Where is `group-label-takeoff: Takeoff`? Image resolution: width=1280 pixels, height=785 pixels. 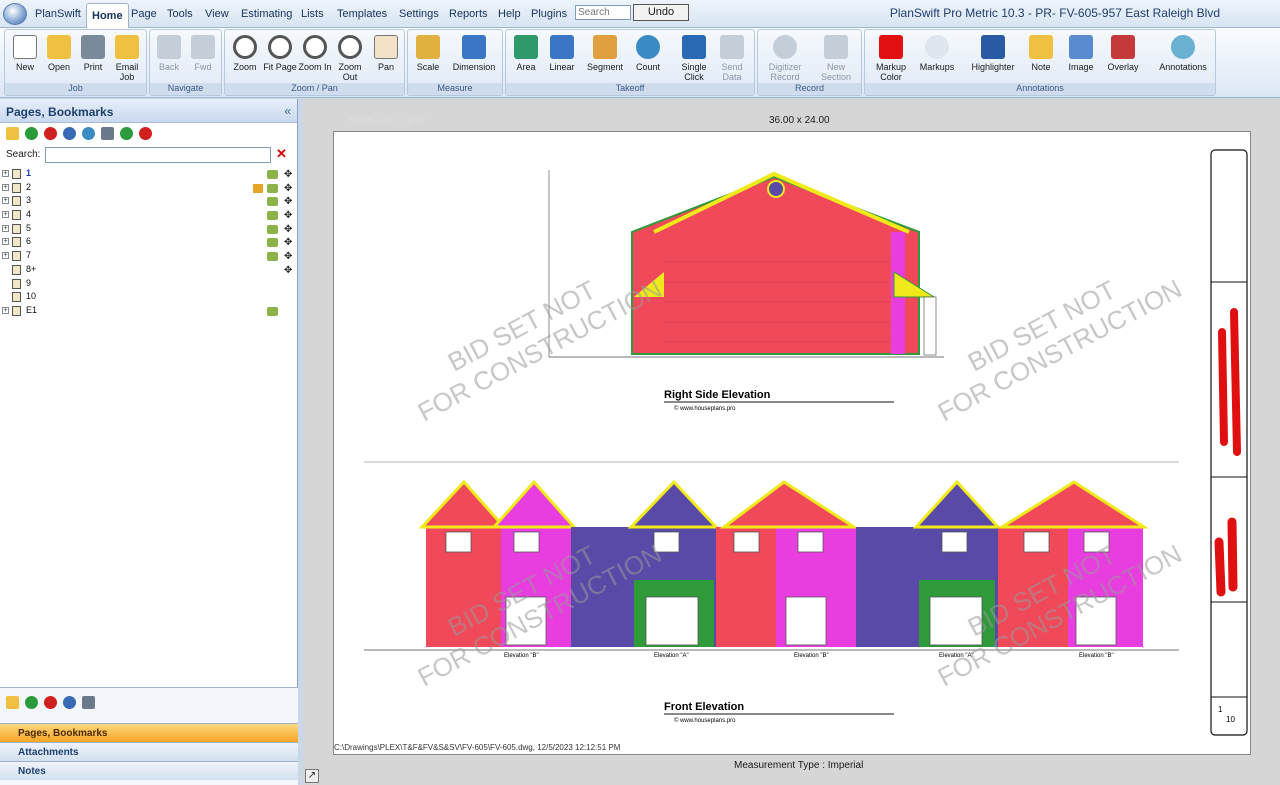
group-label-takeoff: Takeoff is located at coordinates (630, 89).